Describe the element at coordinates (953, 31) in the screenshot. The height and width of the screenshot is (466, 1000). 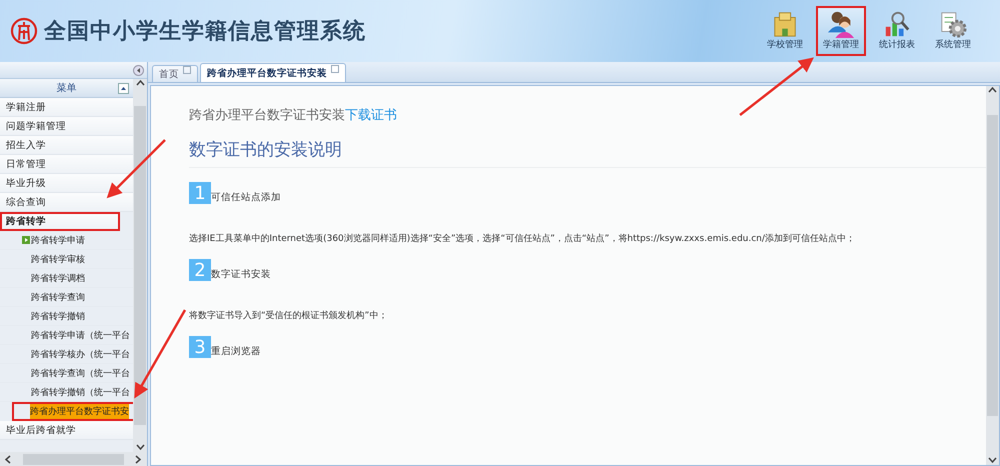
I see `nav-button: 系统管理` at that location.